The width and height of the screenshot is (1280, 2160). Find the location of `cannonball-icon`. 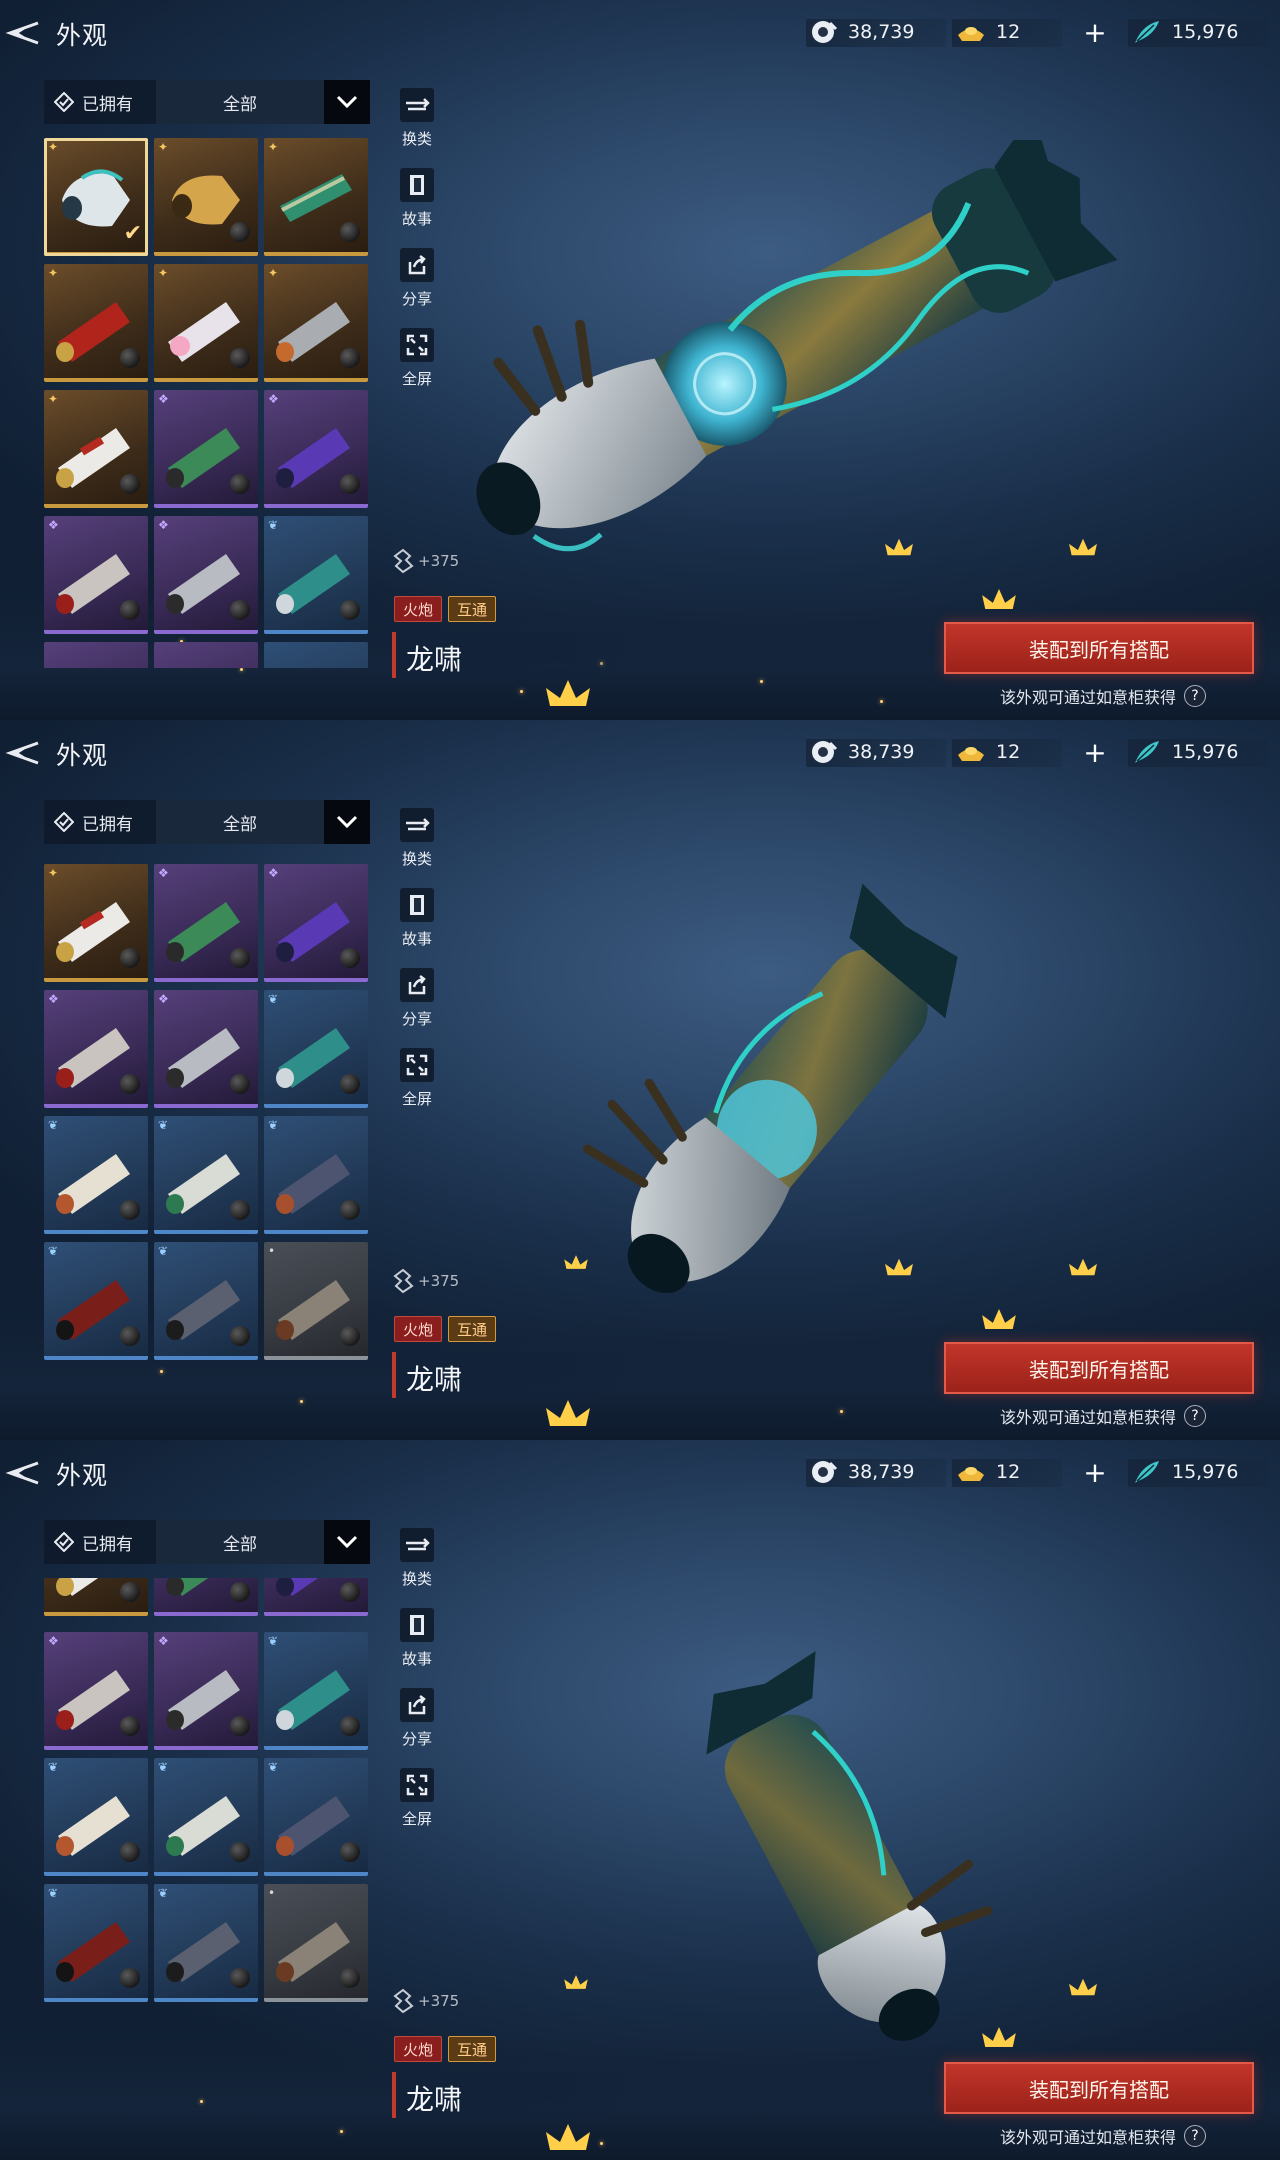

cannonball-icon is located at coordinates (350, 1726).